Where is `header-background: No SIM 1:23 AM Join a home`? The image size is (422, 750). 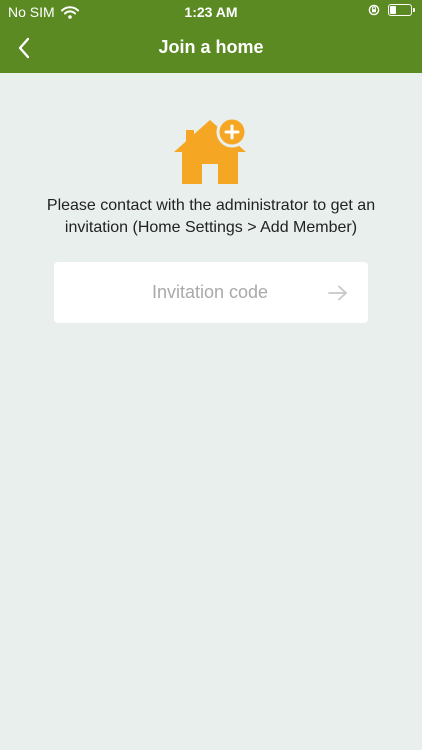
header-background: No SIM 1:23 AM Join a home is located at coordinates (211, 36).